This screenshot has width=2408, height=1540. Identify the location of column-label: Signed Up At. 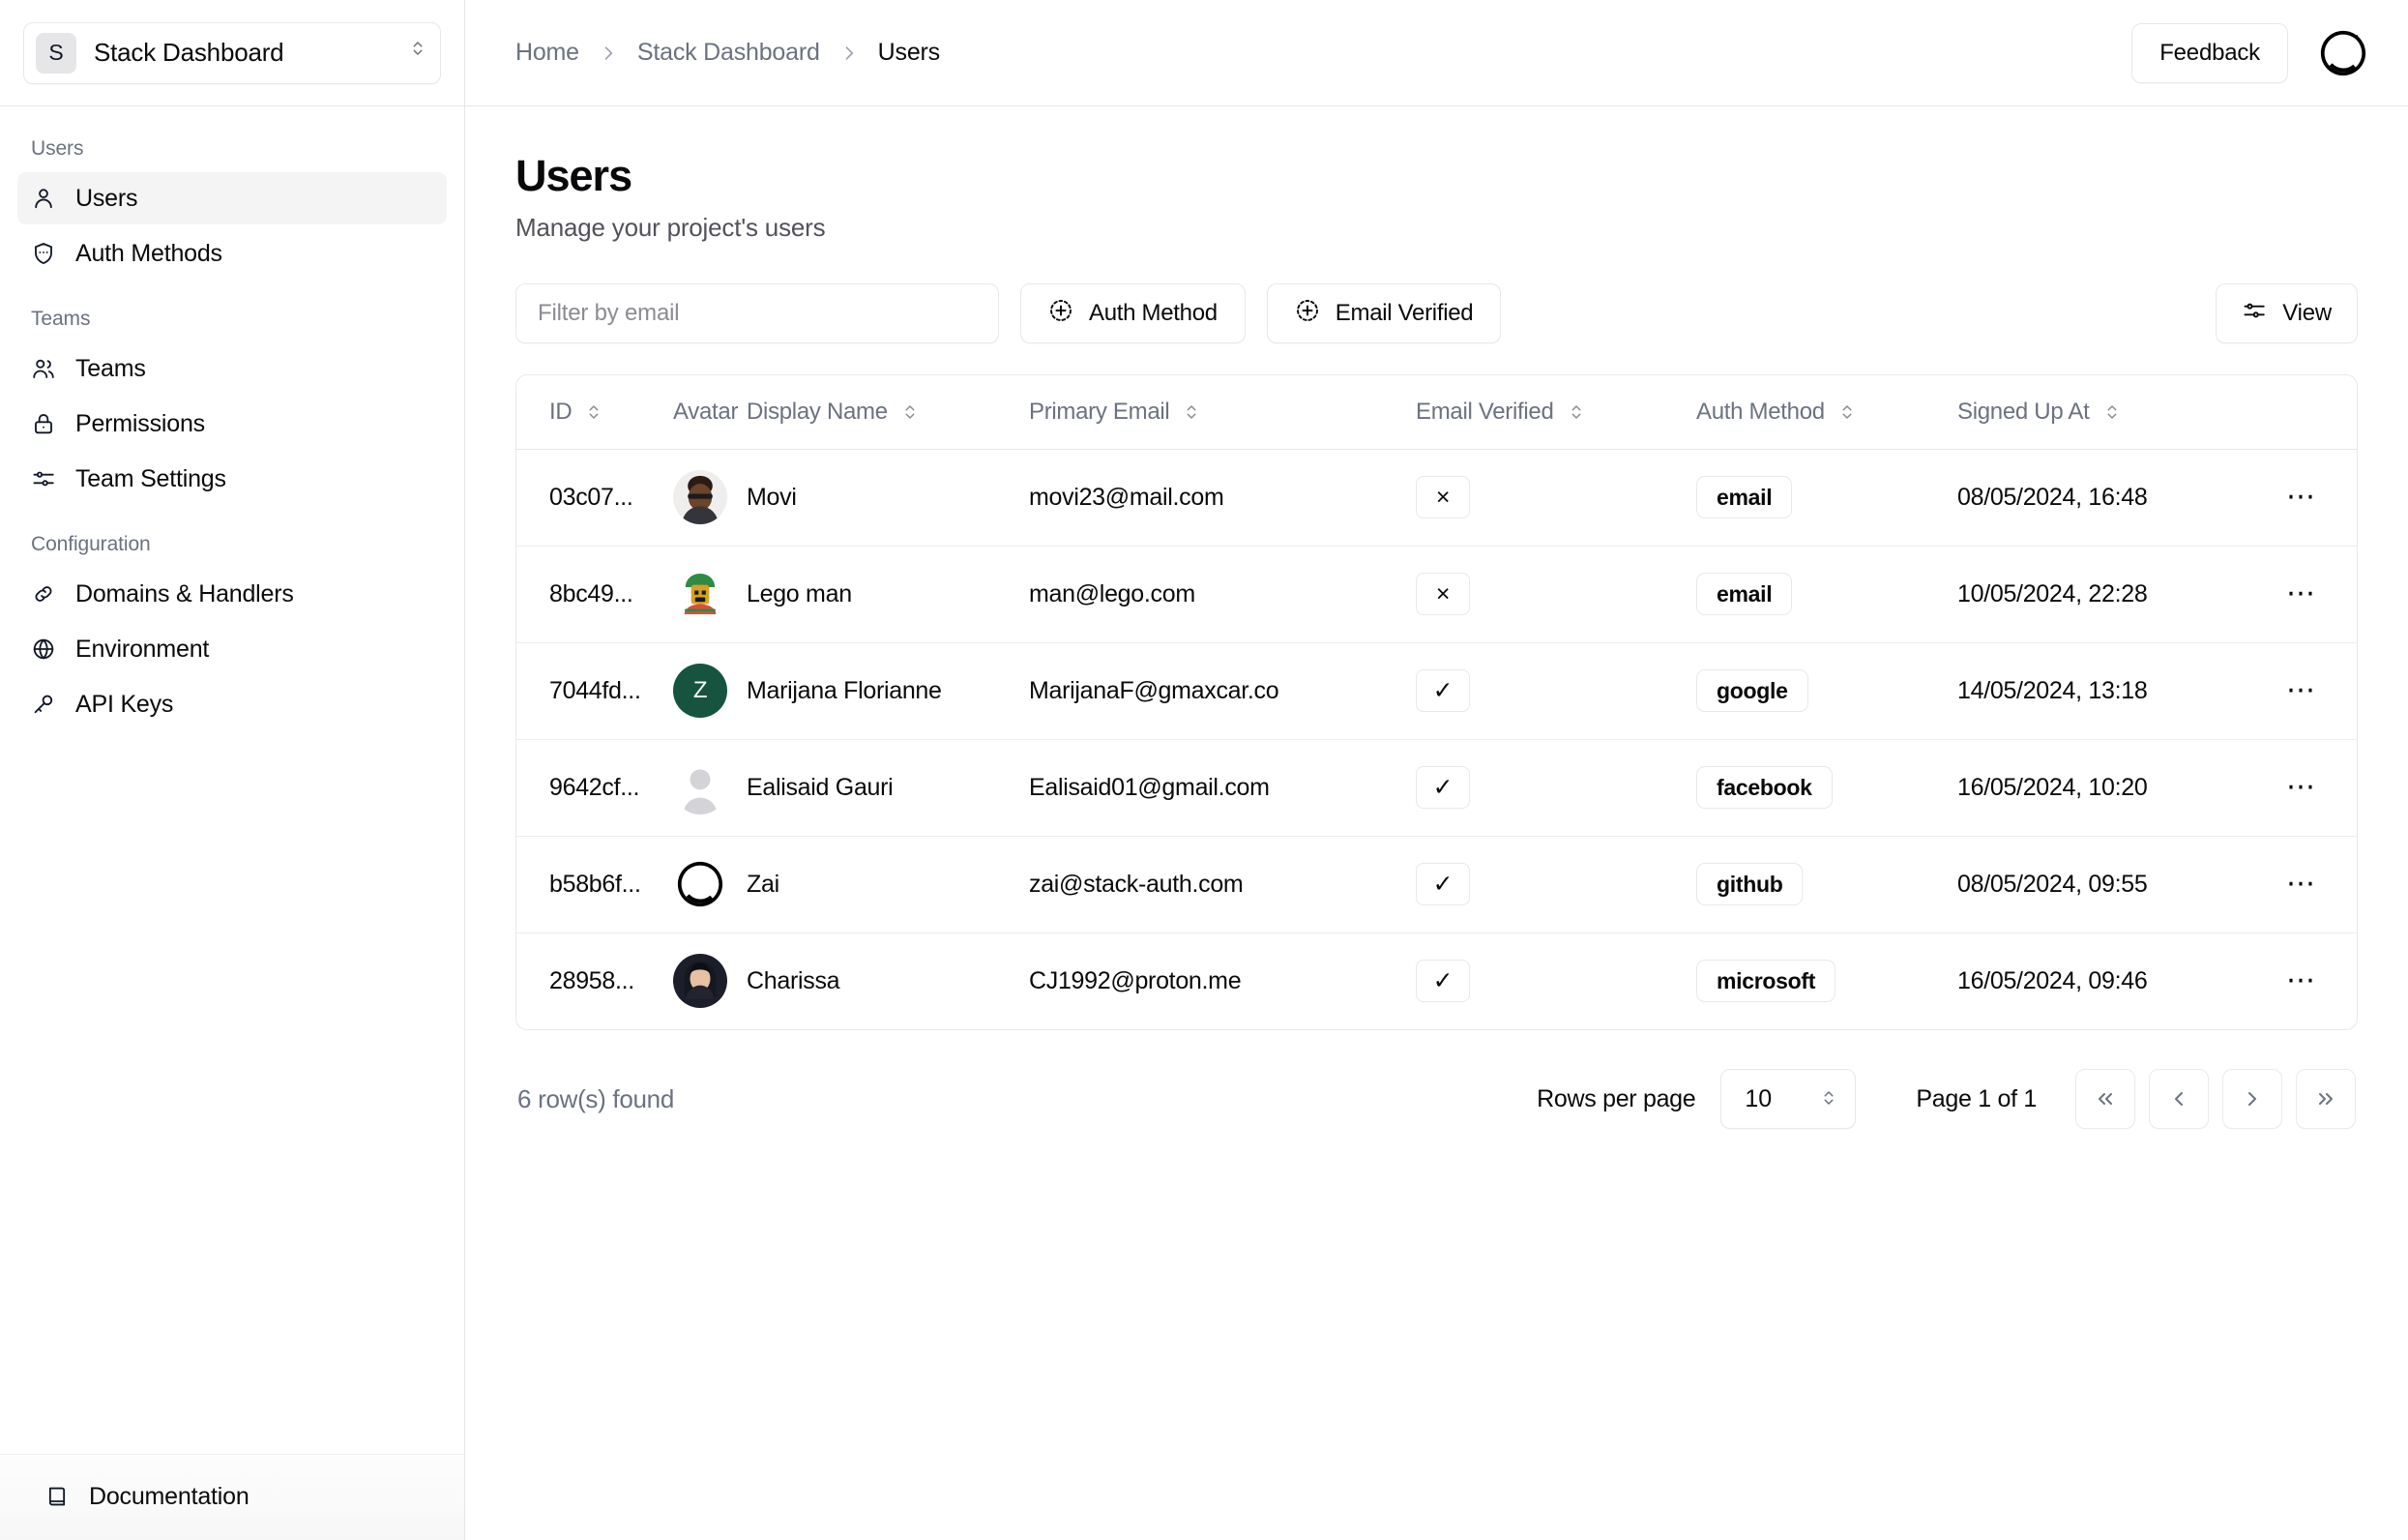
(2023, 411).